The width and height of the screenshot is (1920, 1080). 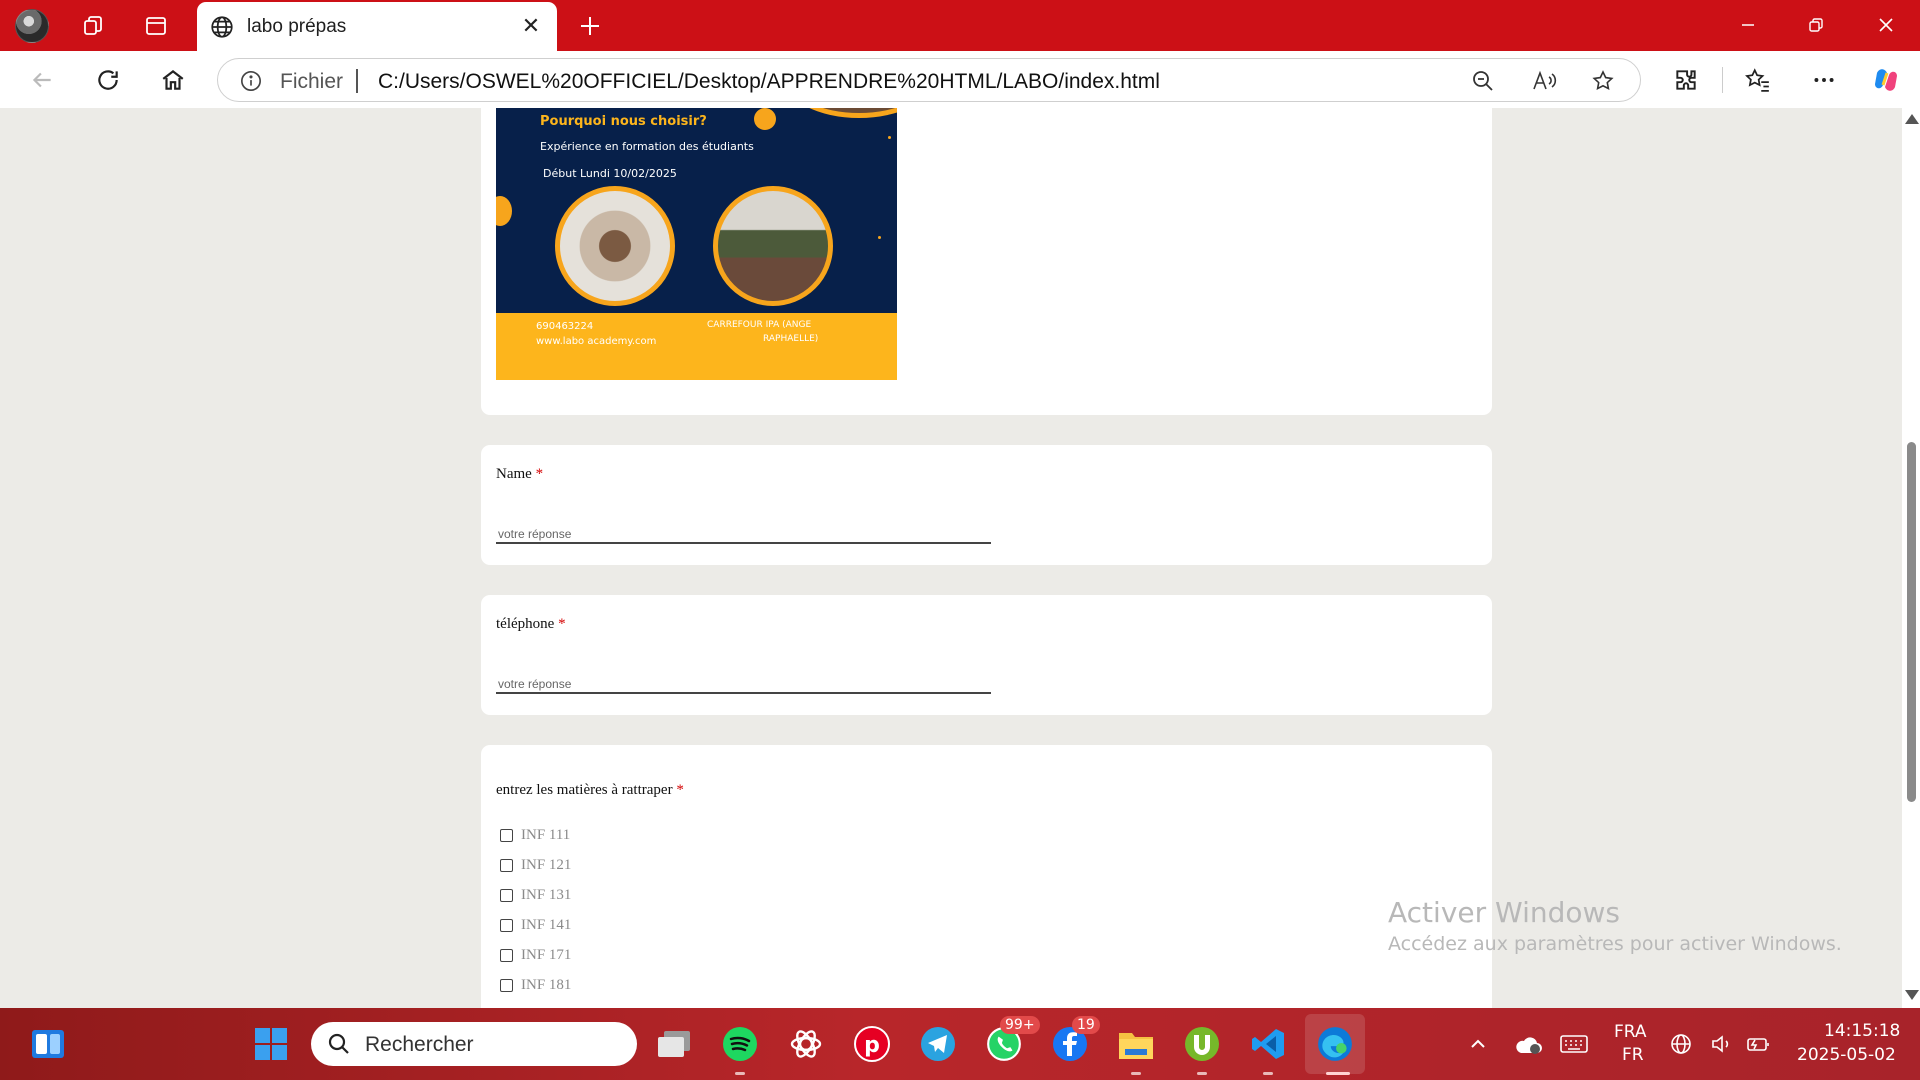 I want to click on workspaces-icon, so click(x=93, y=26).